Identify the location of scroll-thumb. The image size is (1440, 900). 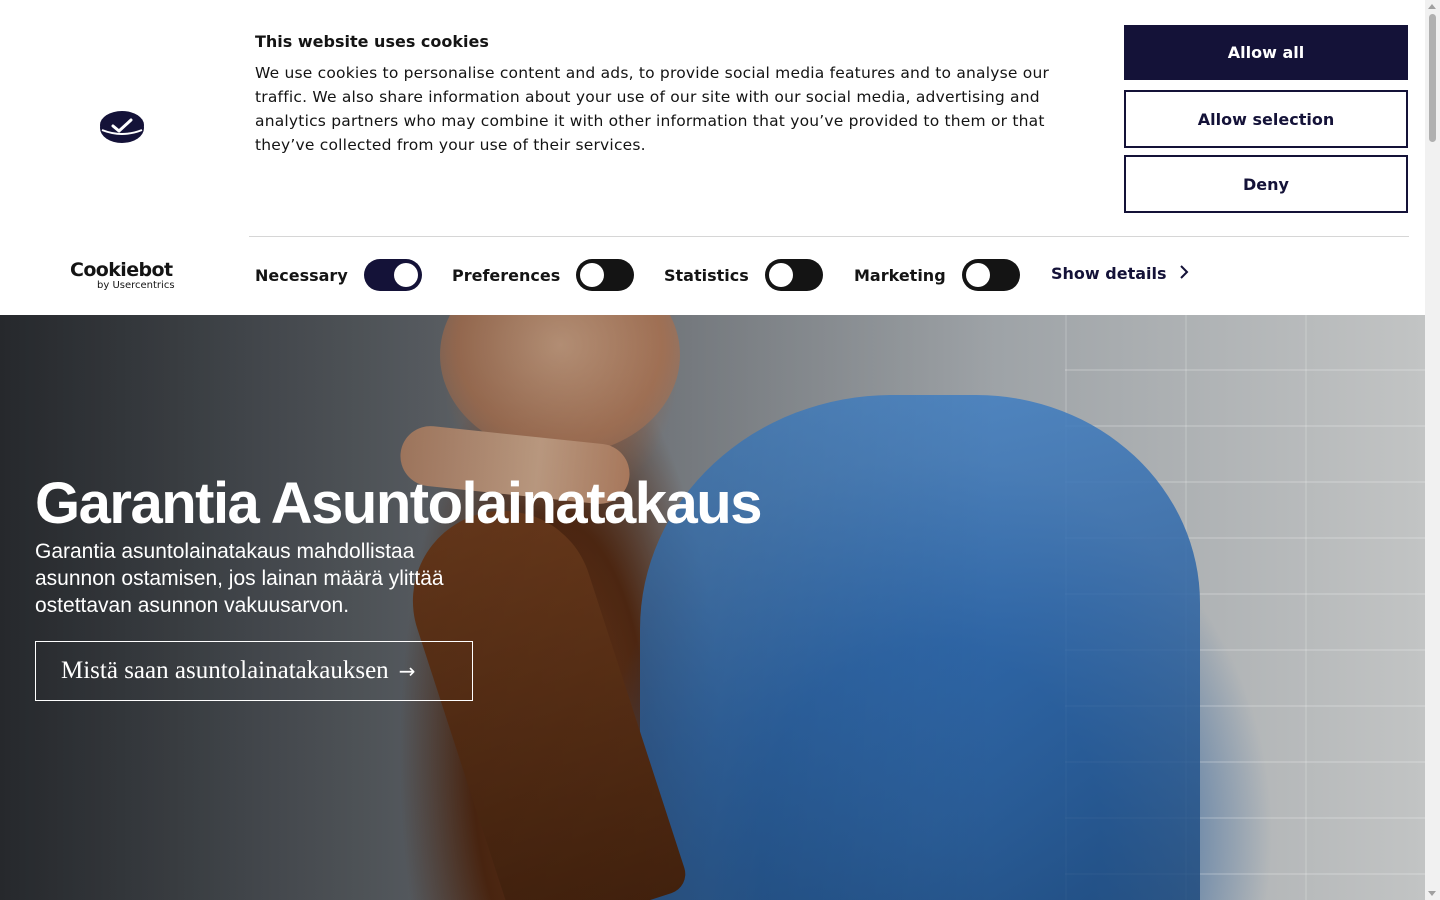
(1432, 78).